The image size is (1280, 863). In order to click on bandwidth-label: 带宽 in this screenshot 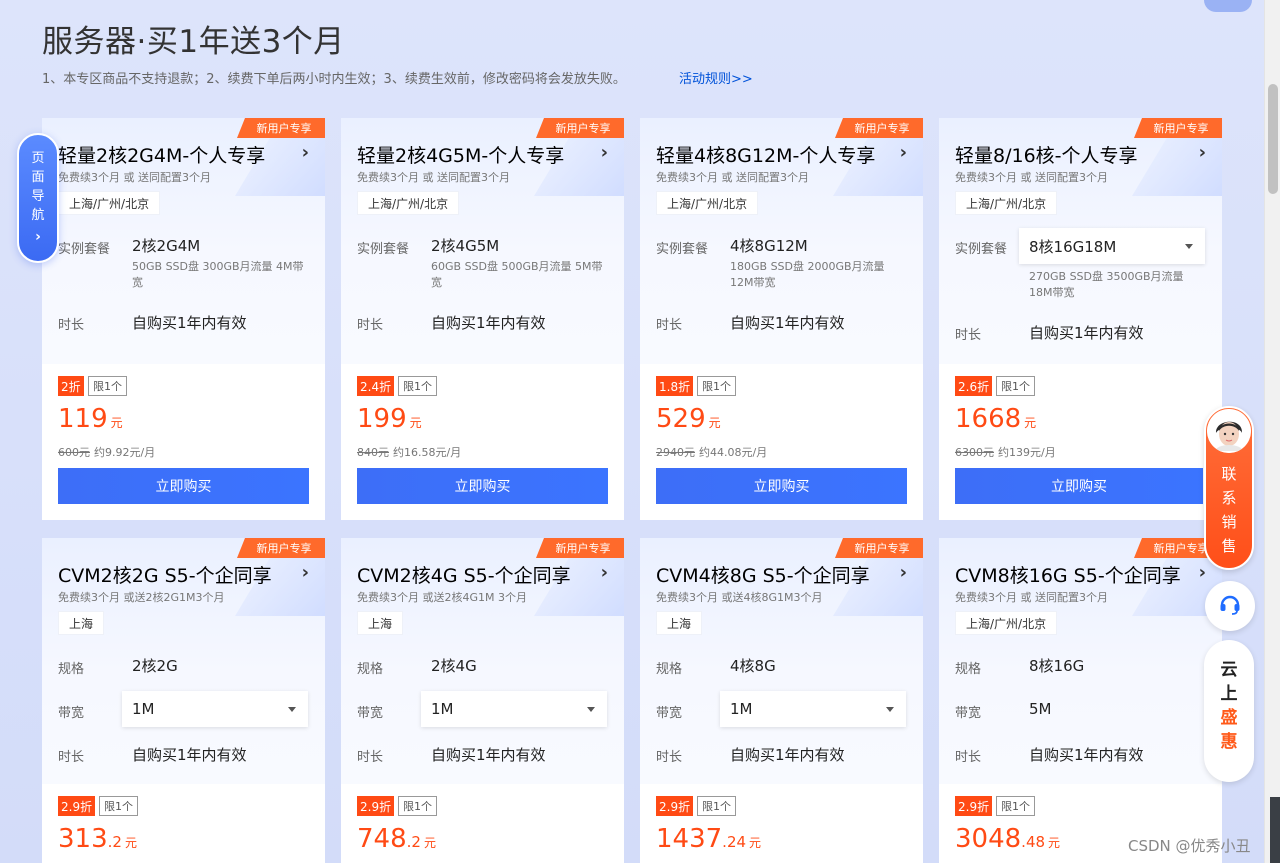, I will do `click(370, 713)`.